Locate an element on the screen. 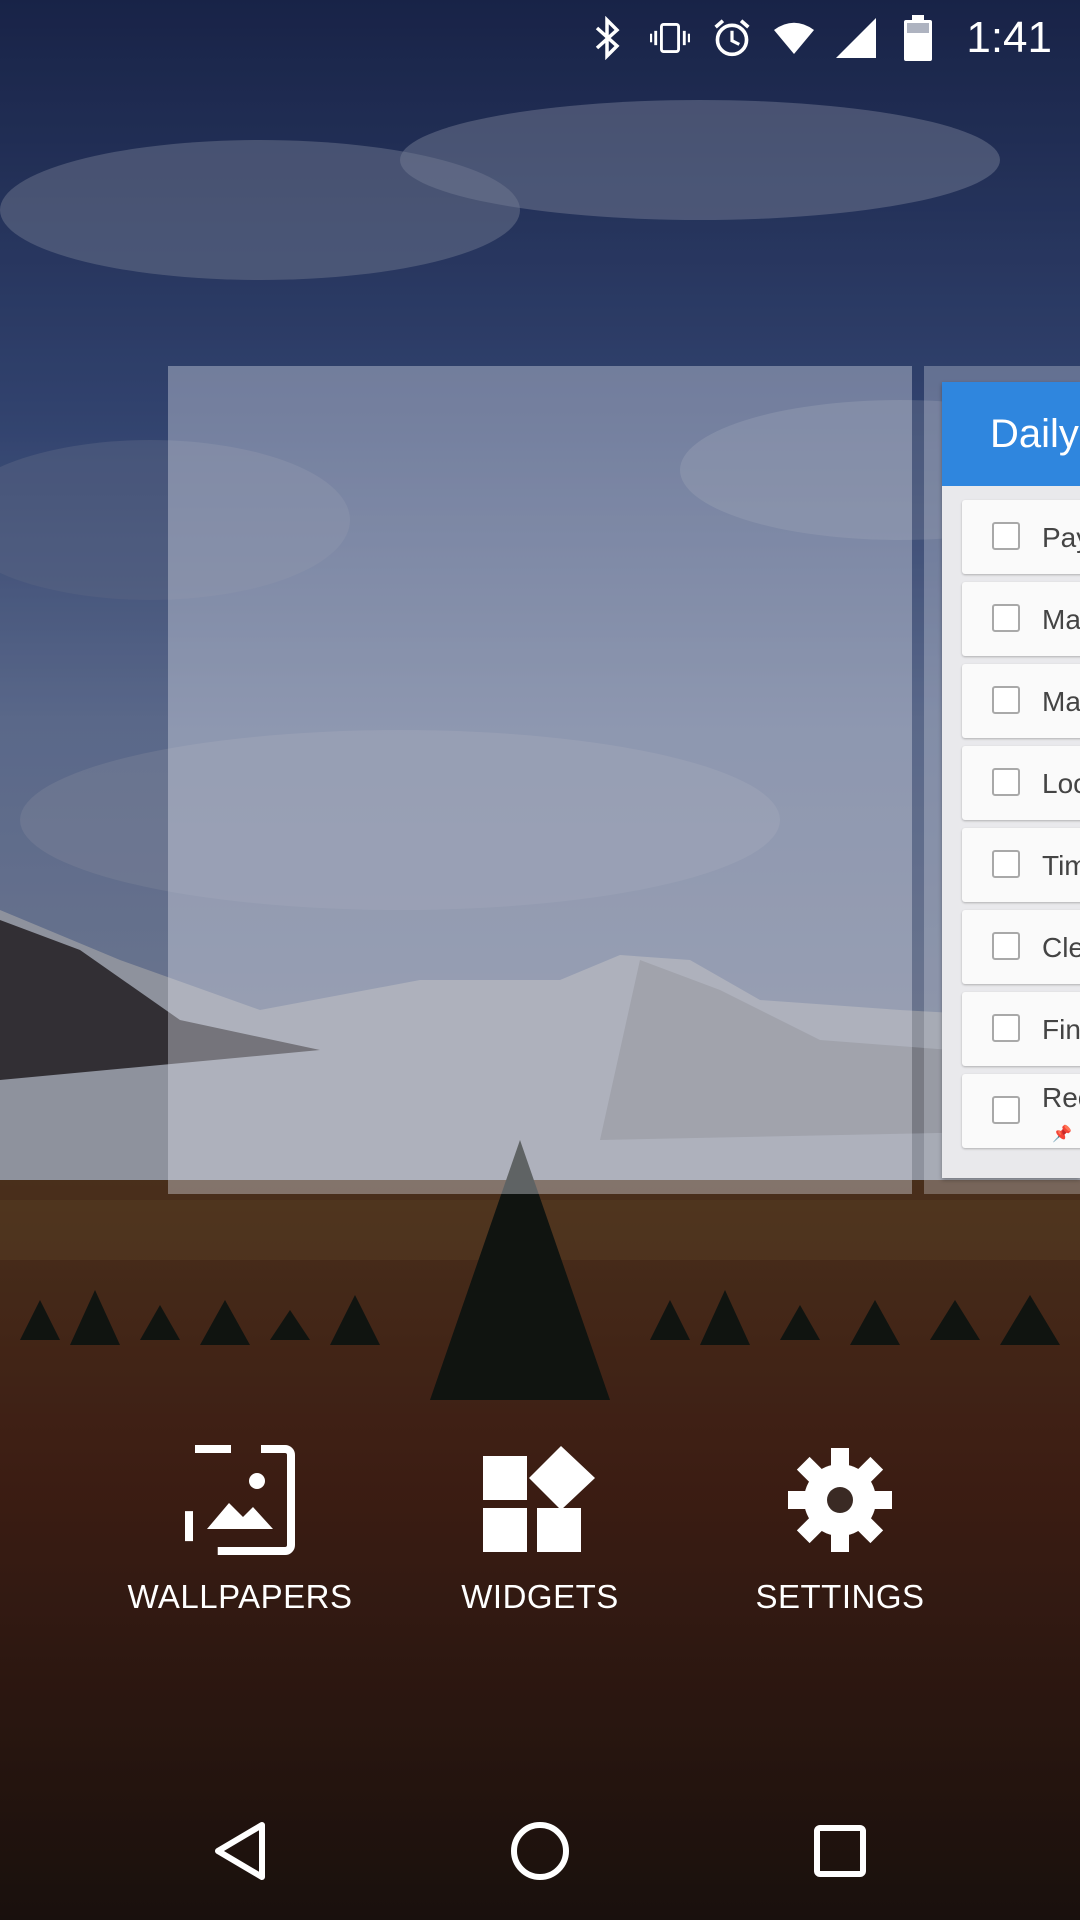  task-label: Cle is located at coordinates (1061, 947).